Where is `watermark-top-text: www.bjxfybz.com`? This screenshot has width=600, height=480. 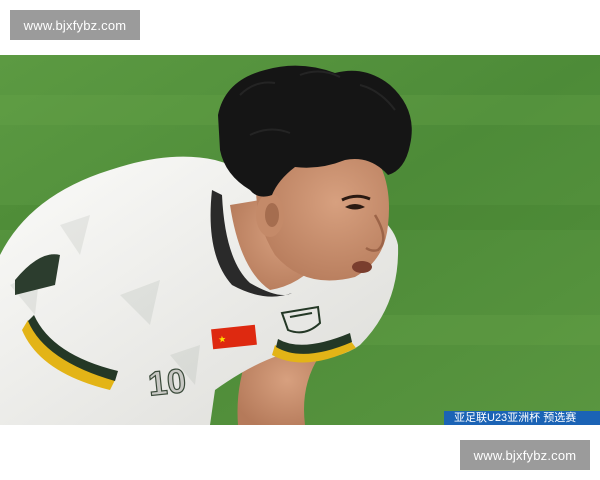 watermark-top-text: www.bjxfybz.com is located at coordinates (75, 25).